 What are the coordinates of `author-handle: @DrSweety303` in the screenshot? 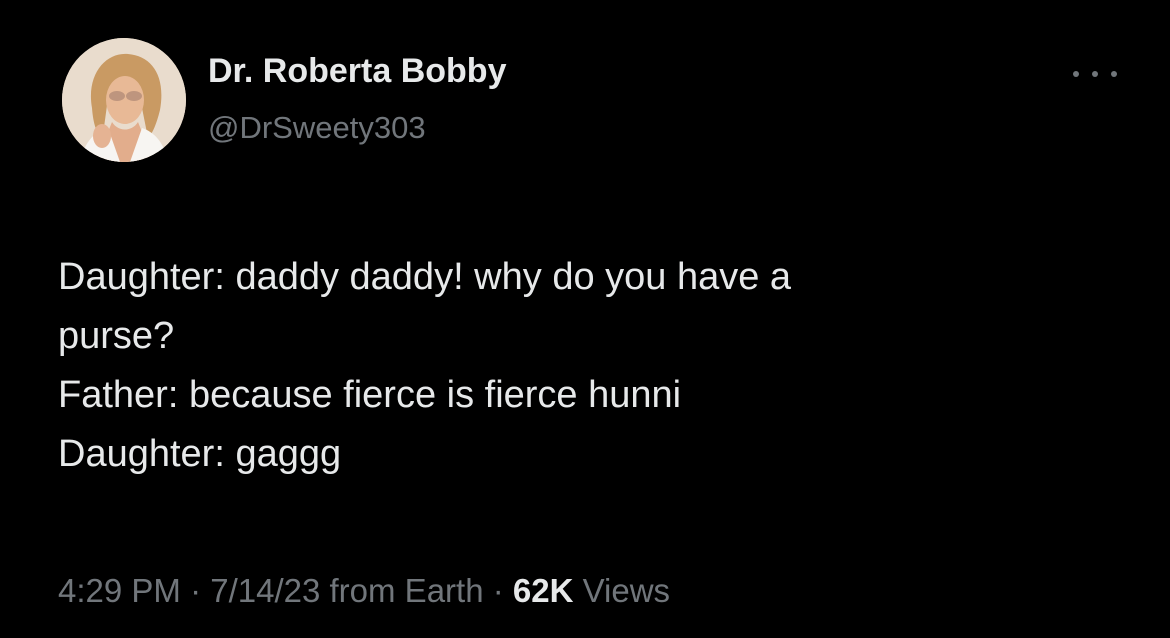 It's located at (317, 128).